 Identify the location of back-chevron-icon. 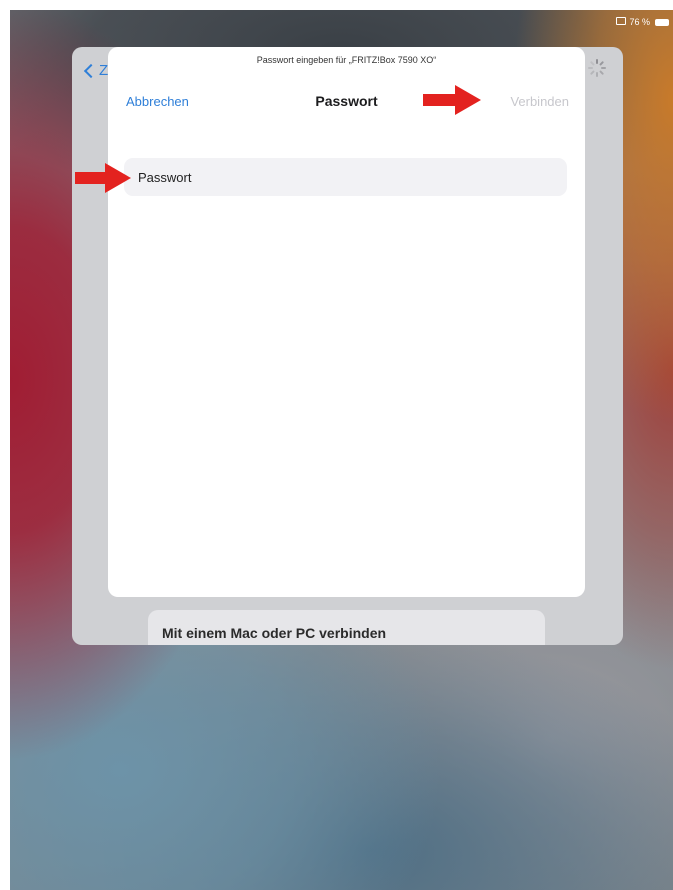
(91, 71).